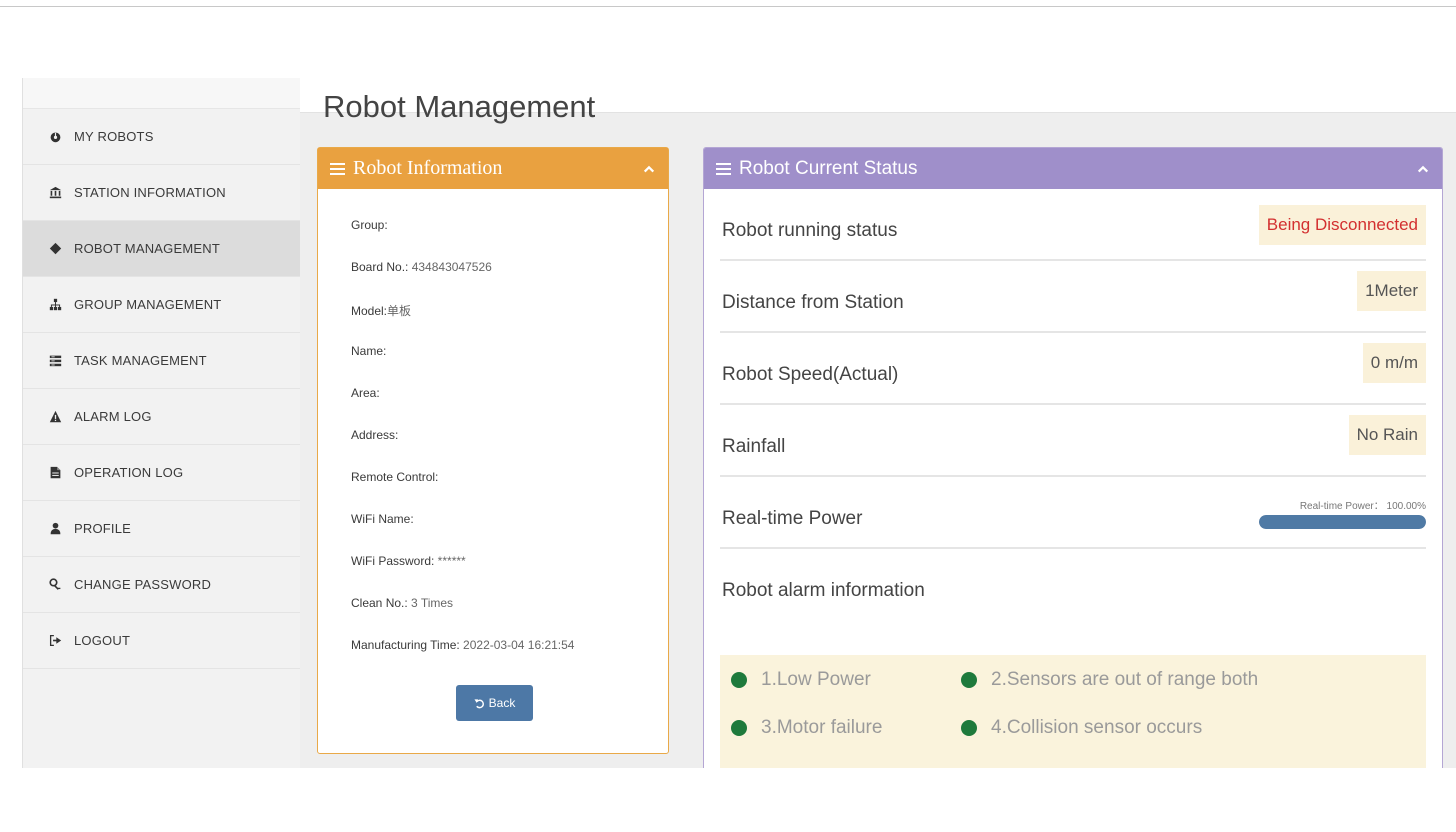  Describe the element at coordinates (728, 6) in the screenshot. I see `top-divider` at that location.